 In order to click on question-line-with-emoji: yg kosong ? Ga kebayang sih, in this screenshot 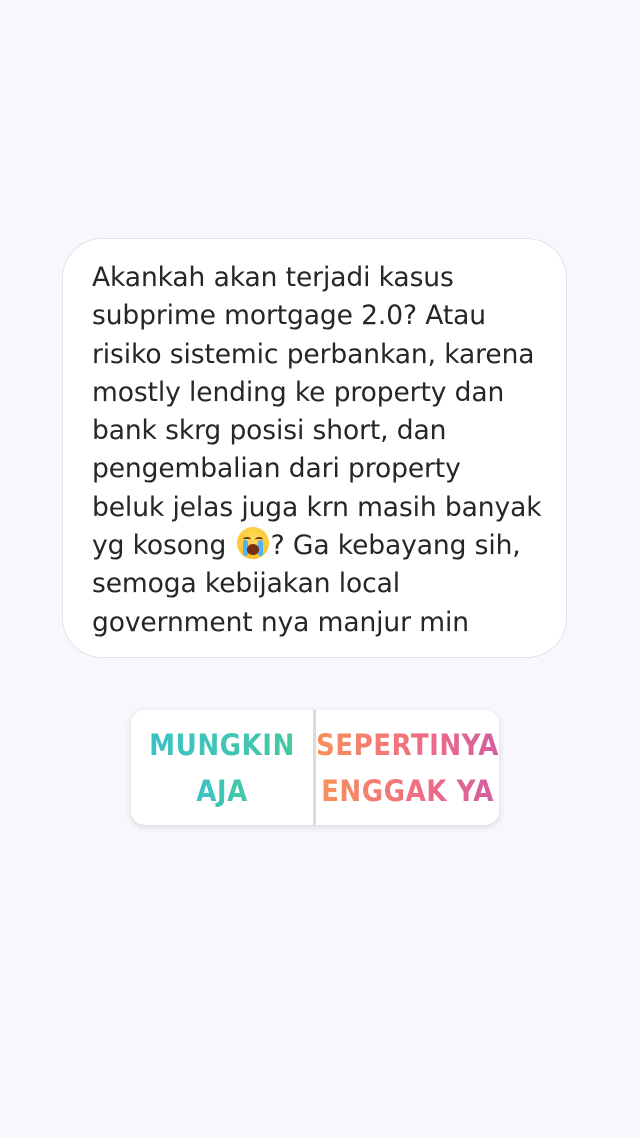, I will do `click(317, 546)`.